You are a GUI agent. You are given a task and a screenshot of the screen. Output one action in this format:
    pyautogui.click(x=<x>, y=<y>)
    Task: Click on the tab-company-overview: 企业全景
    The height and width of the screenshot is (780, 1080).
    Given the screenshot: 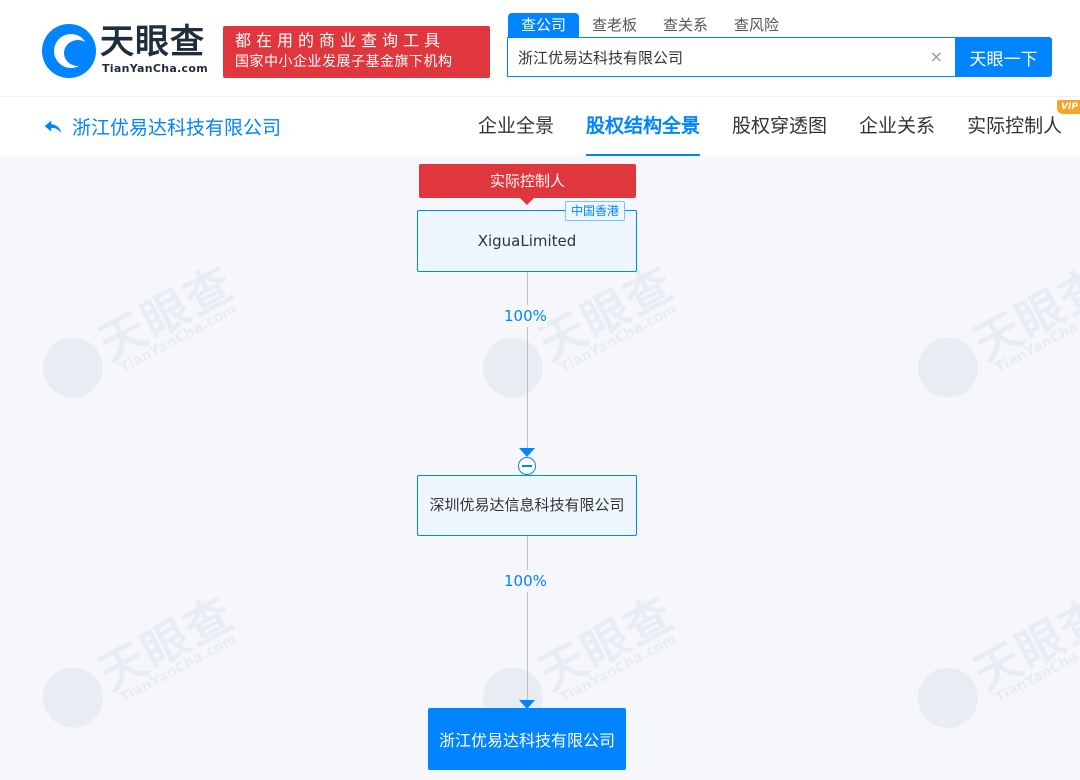 What is the action you would take?
    pyautogui.click(x=516, y=127)
    